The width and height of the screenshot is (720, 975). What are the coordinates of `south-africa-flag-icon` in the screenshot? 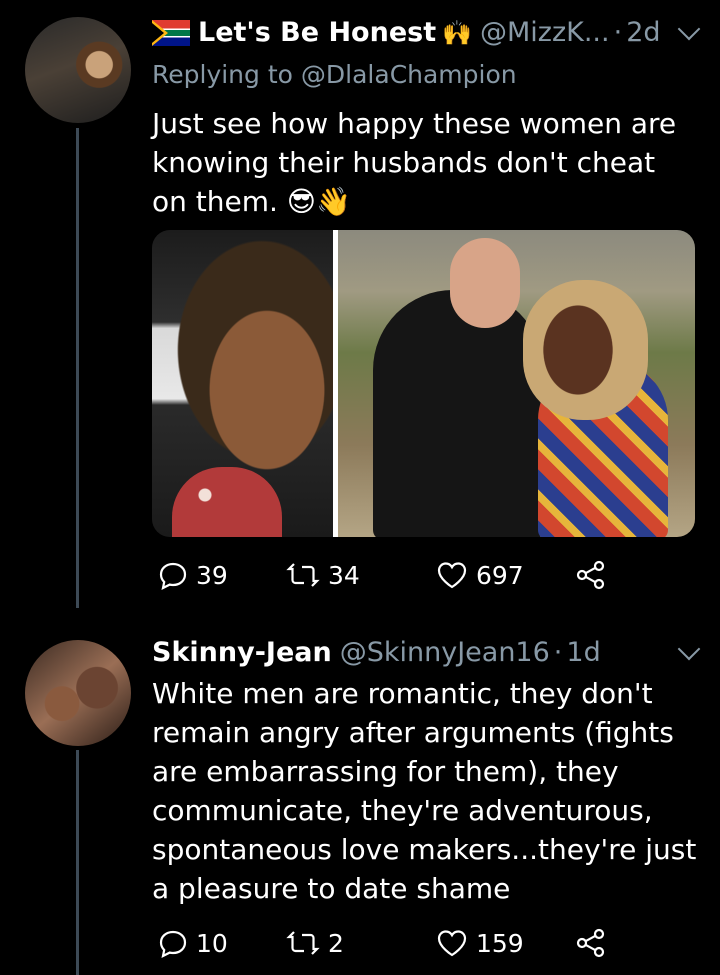 It's located at (171, 32).